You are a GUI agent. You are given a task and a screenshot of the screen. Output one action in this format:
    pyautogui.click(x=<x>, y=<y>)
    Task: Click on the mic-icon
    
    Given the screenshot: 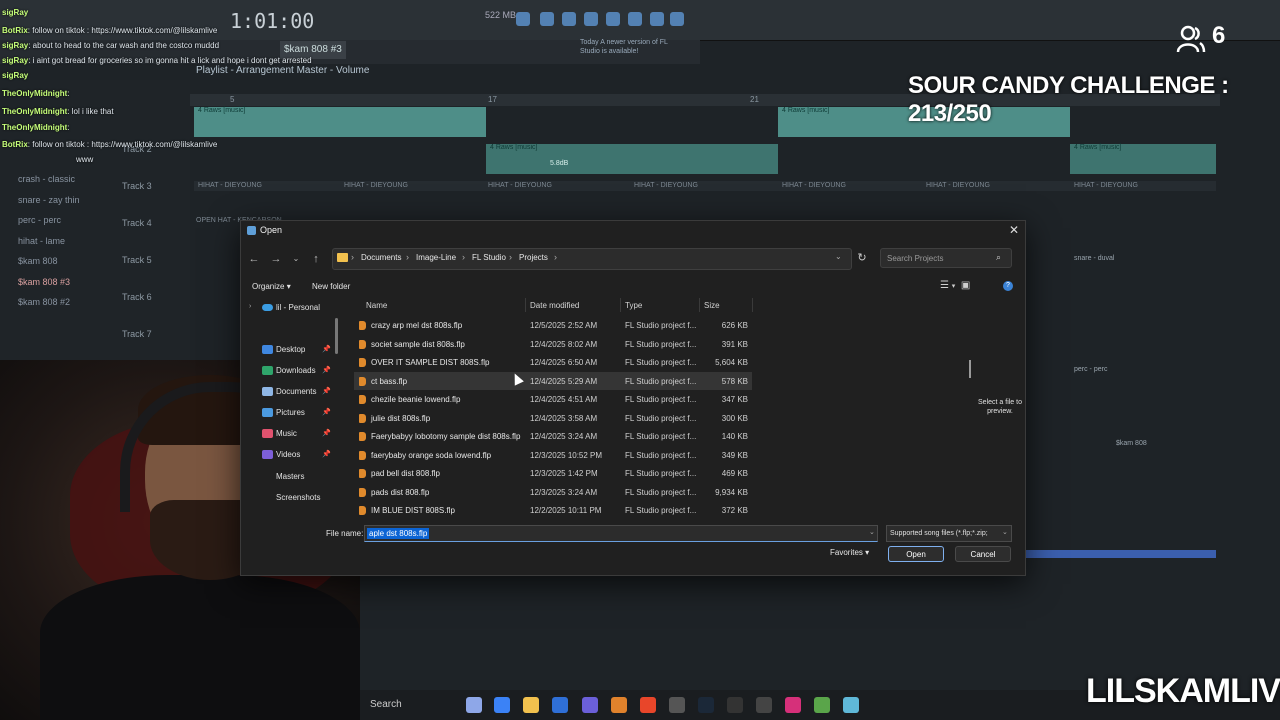 What is the action you would take?
    pyautogui.click(x=569, y=19)
    